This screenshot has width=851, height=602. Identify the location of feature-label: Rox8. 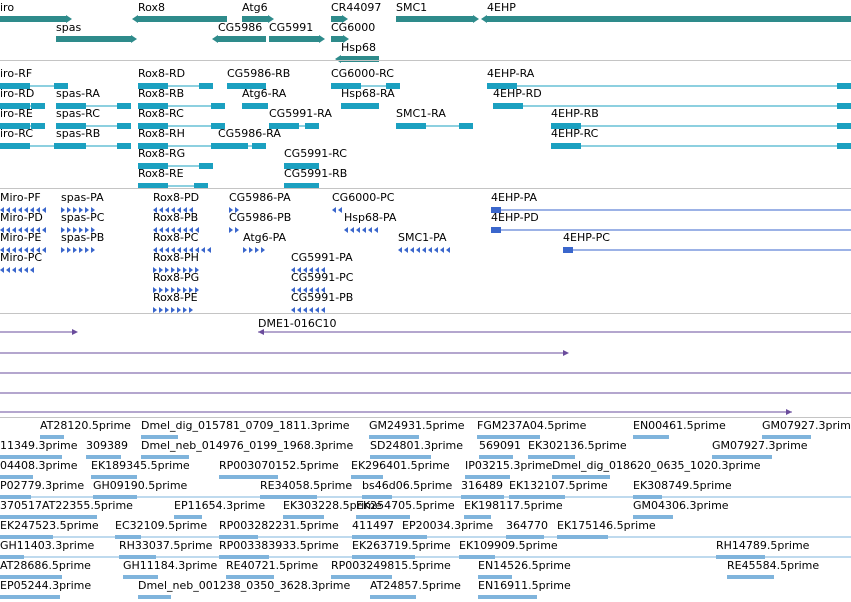
(151, 8).